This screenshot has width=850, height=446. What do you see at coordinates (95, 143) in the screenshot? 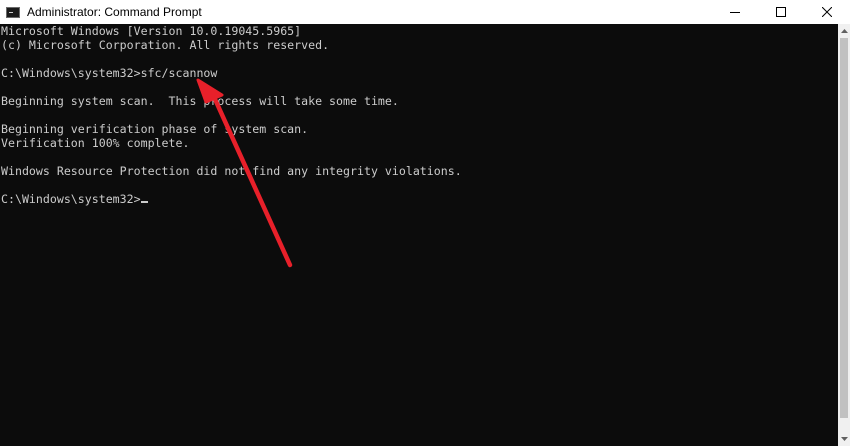
I see `console-line: Verification 100% complete.` at bounding box center [95, 143].